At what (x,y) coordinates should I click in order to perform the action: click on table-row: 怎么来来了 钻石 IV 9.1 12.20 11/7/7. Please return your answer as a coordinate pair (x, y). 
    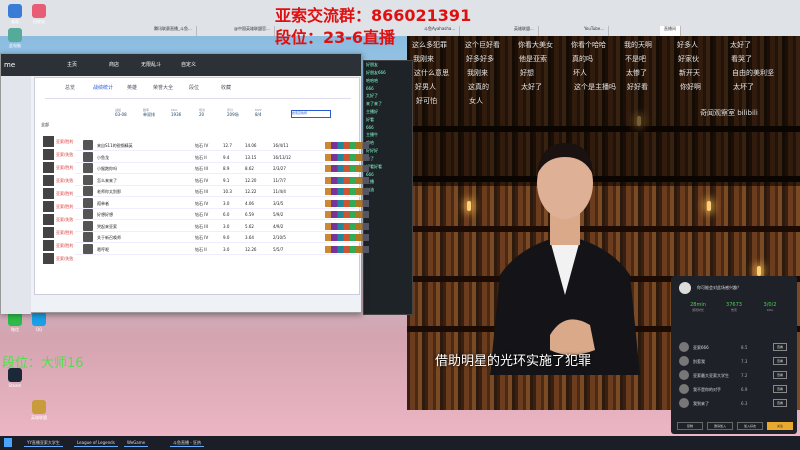
    Looking at the image, I should click on (222, 180).